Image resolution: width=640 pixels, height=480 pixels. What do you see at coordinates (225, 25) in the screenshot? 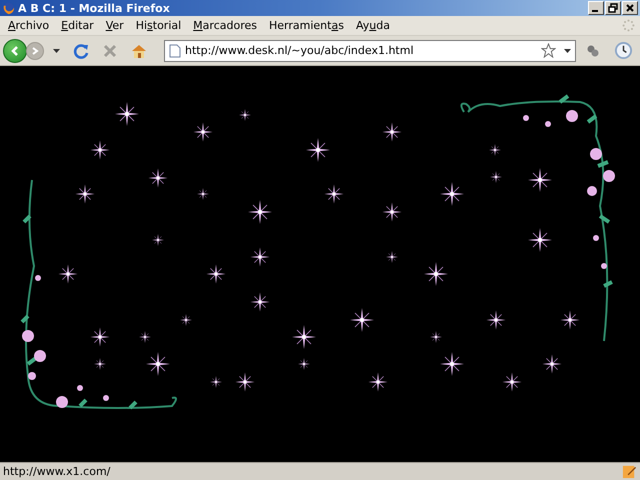
I see `menu-item: Marcadores` at bounding box center [225, 25].